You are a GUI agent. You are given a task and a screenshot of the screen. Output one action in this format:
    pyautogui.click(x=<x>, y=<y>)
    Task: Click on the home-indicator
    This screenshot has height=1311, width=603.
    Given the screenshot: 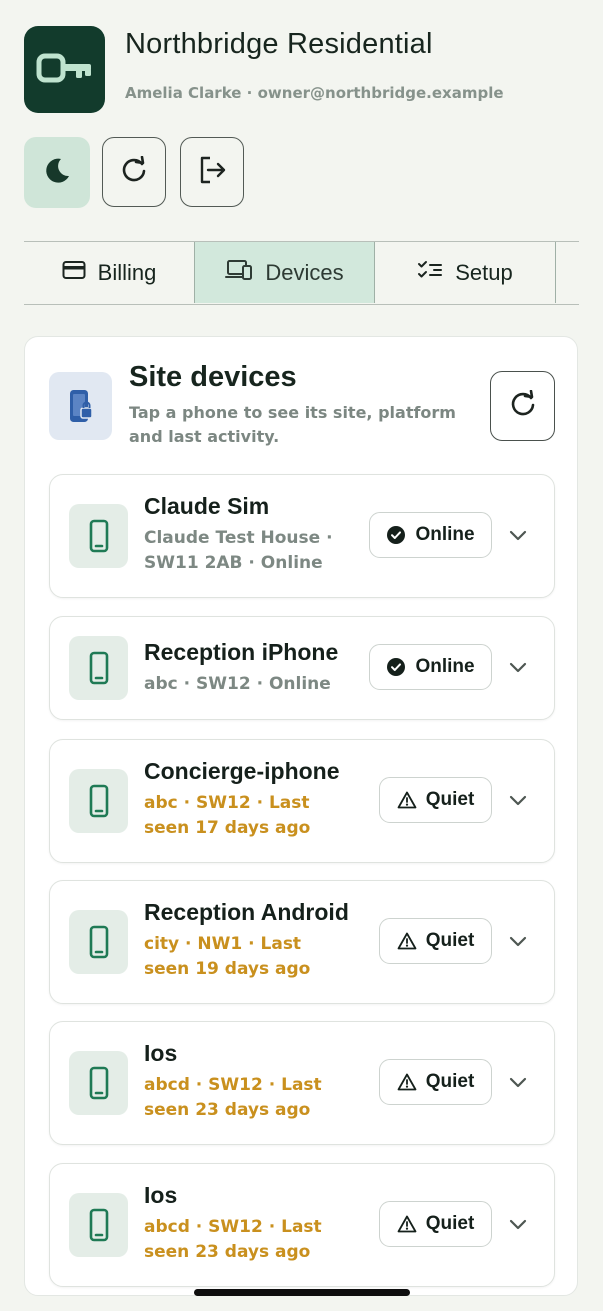 What is the action you would take?
    pyautogui.click(x=302, y=1292)
    